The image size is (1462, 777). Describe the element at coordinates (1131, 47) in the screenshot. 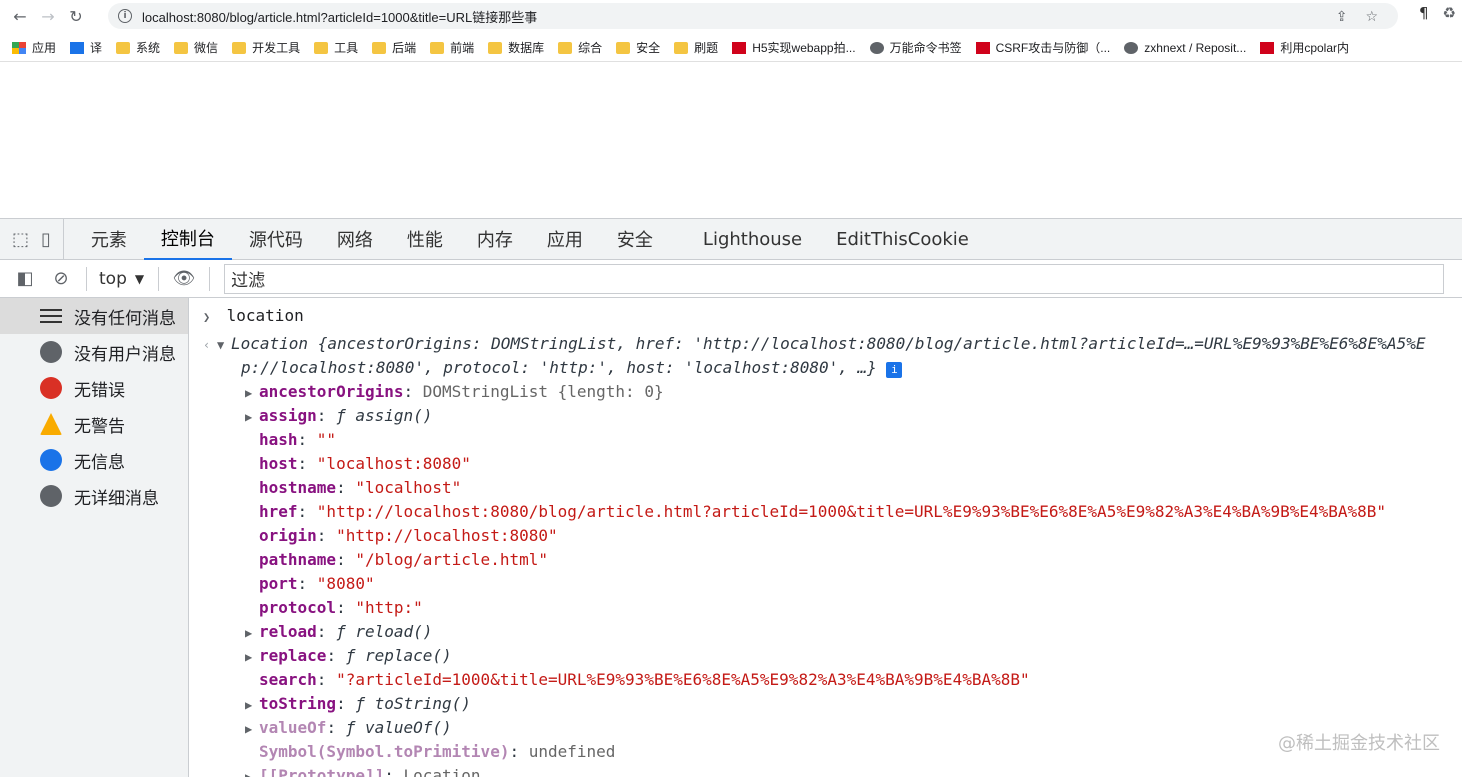

I see `github-icon: github-icon` at that location.